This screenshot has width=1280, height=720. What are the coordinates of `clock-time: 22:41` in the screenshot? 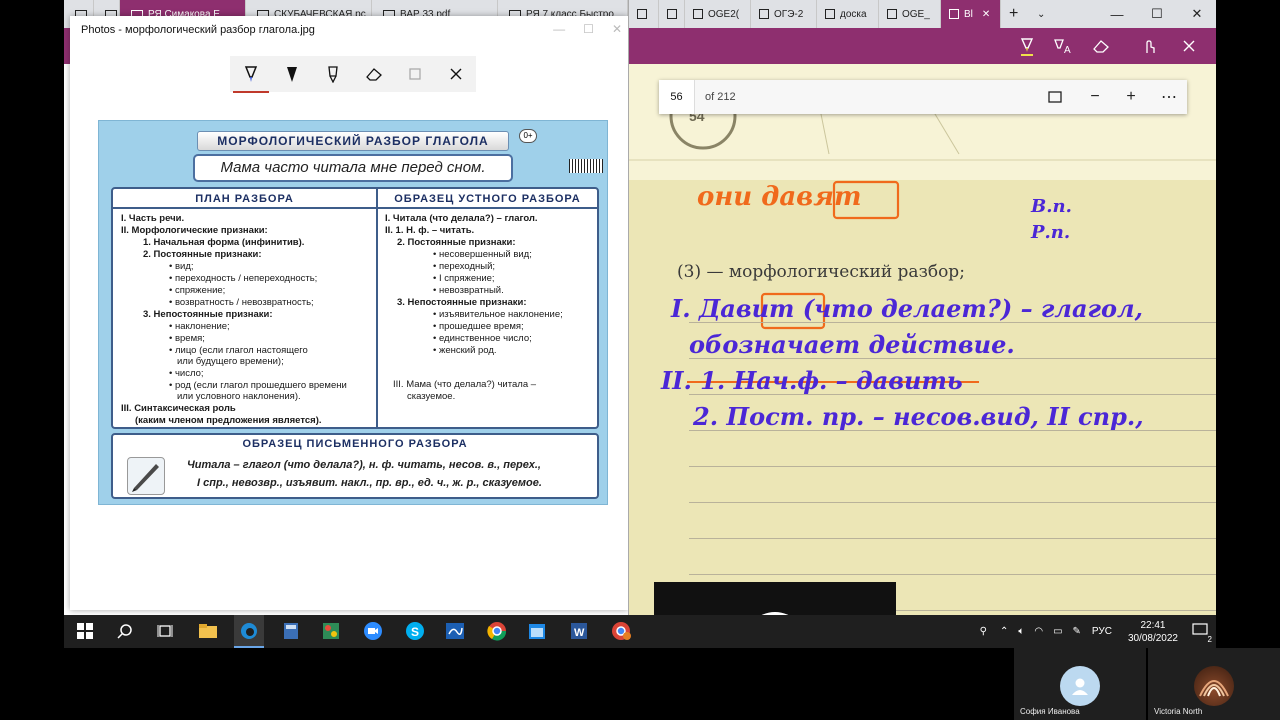 It's located at (1153, 625).